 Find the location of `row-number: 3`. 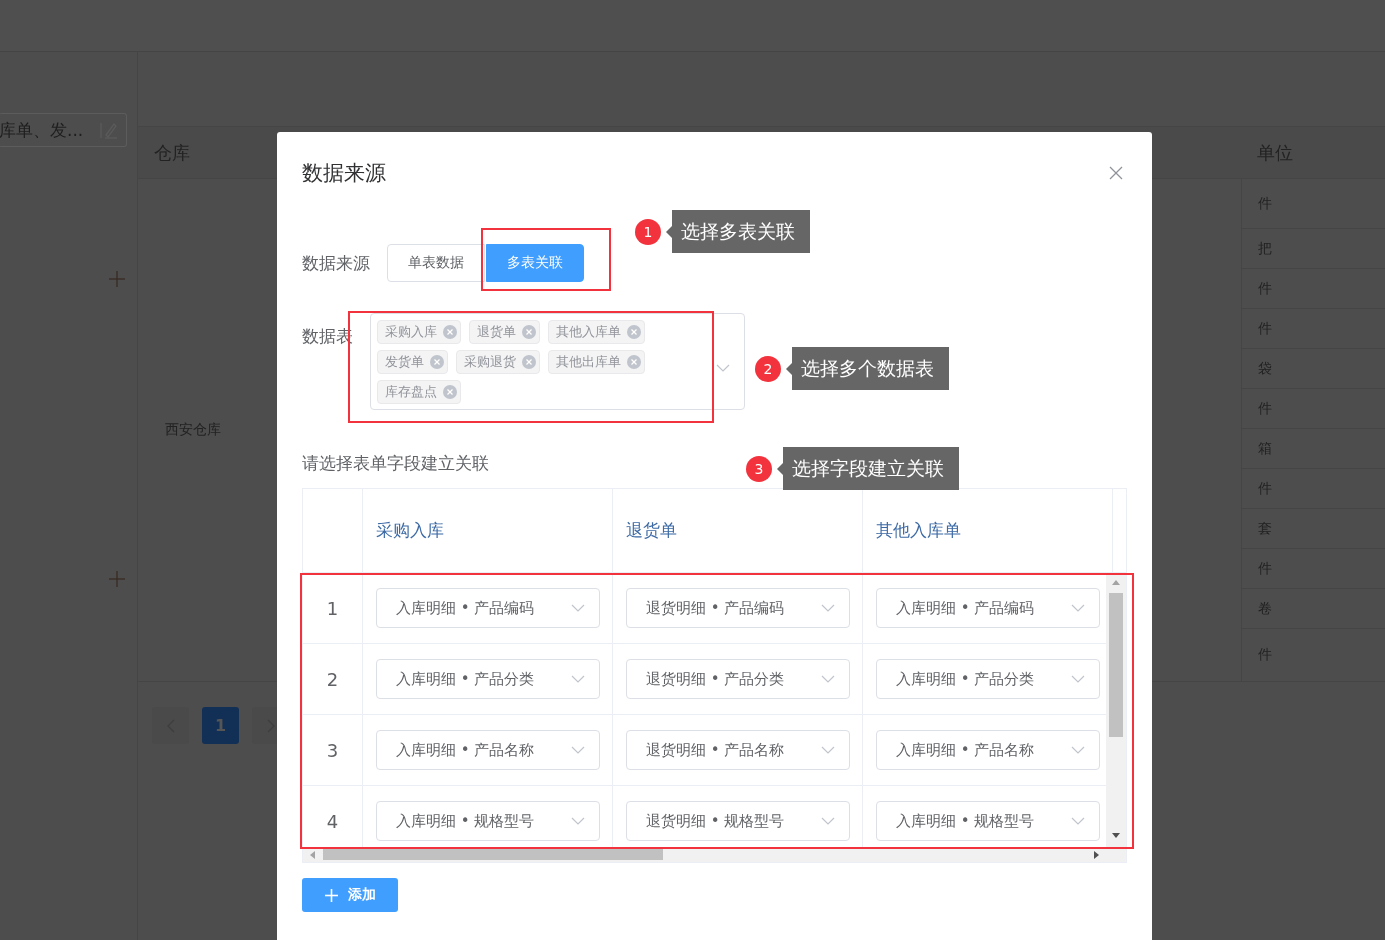

row-number: 3 is located at coordinates (332, 750).